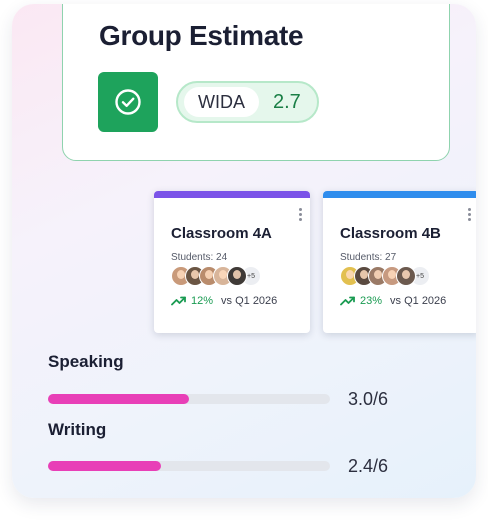 This screenshot has height=520, width=488. I want to click on classroom-name: Classroom 4B, so click(390, 233).